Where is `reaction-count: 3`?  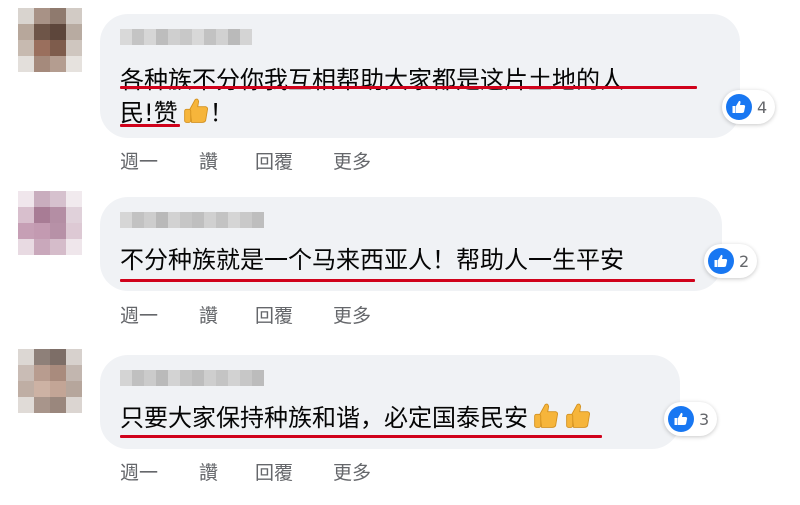 reaction-count: 3 is located at coordinates (704, 419).